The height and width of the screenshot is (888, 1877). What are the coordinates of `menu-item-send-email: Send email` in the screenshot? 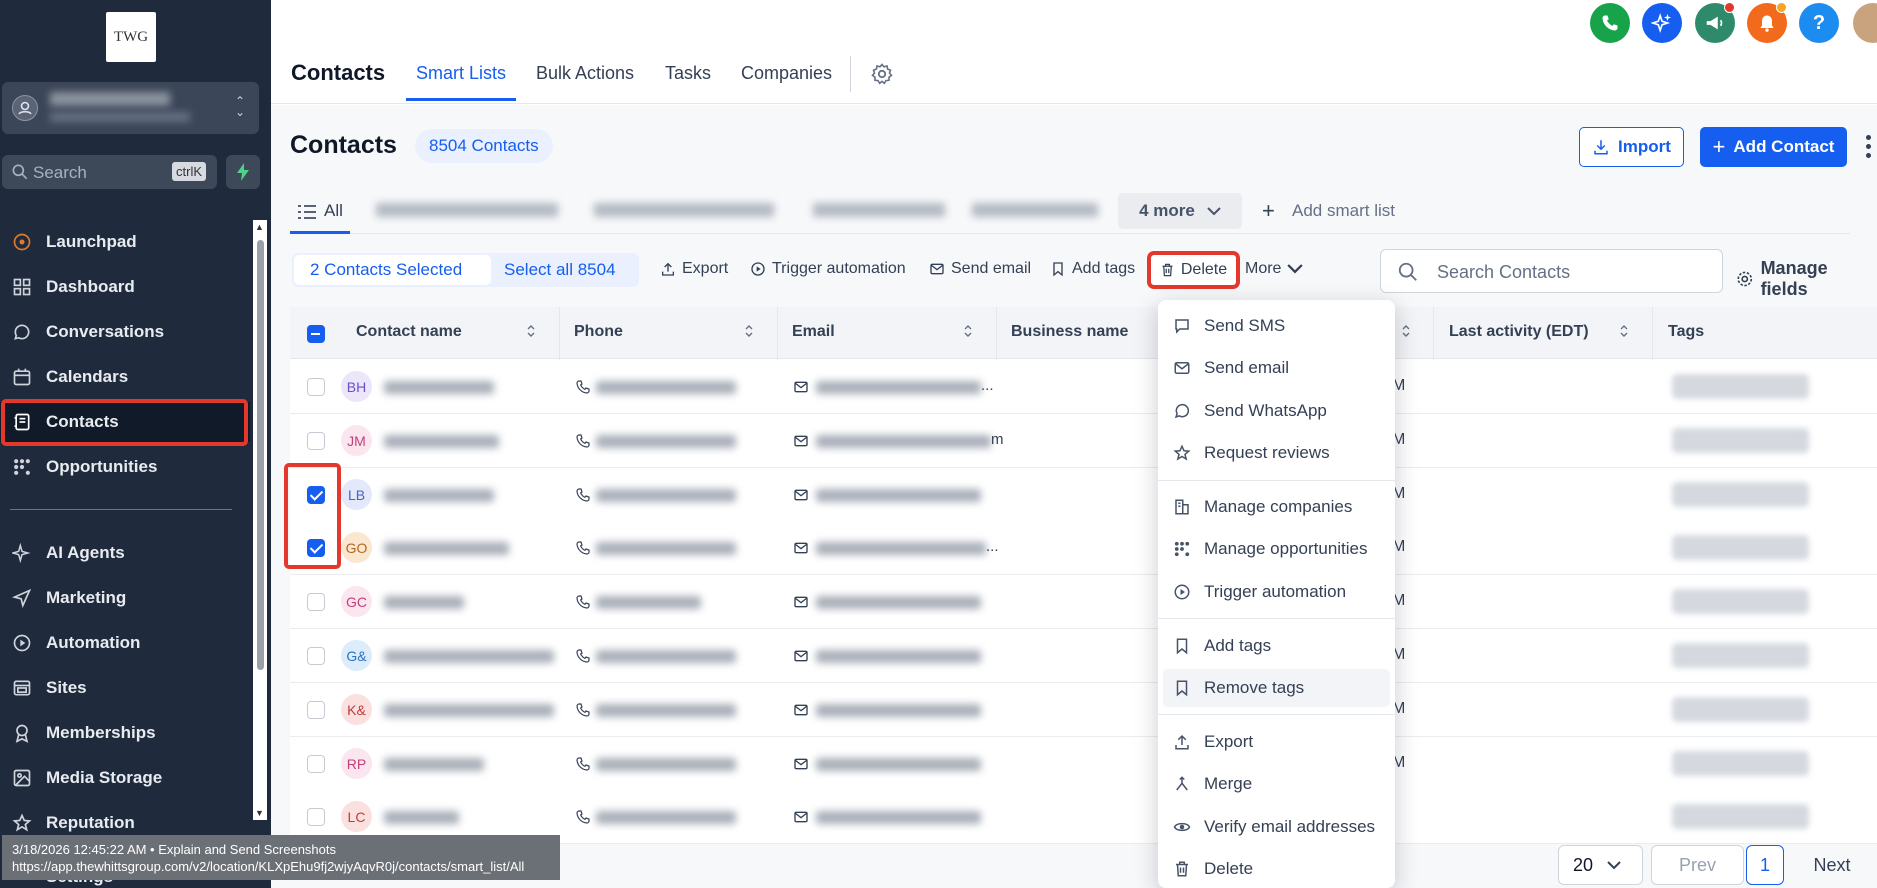 It's located at (1281, 368).